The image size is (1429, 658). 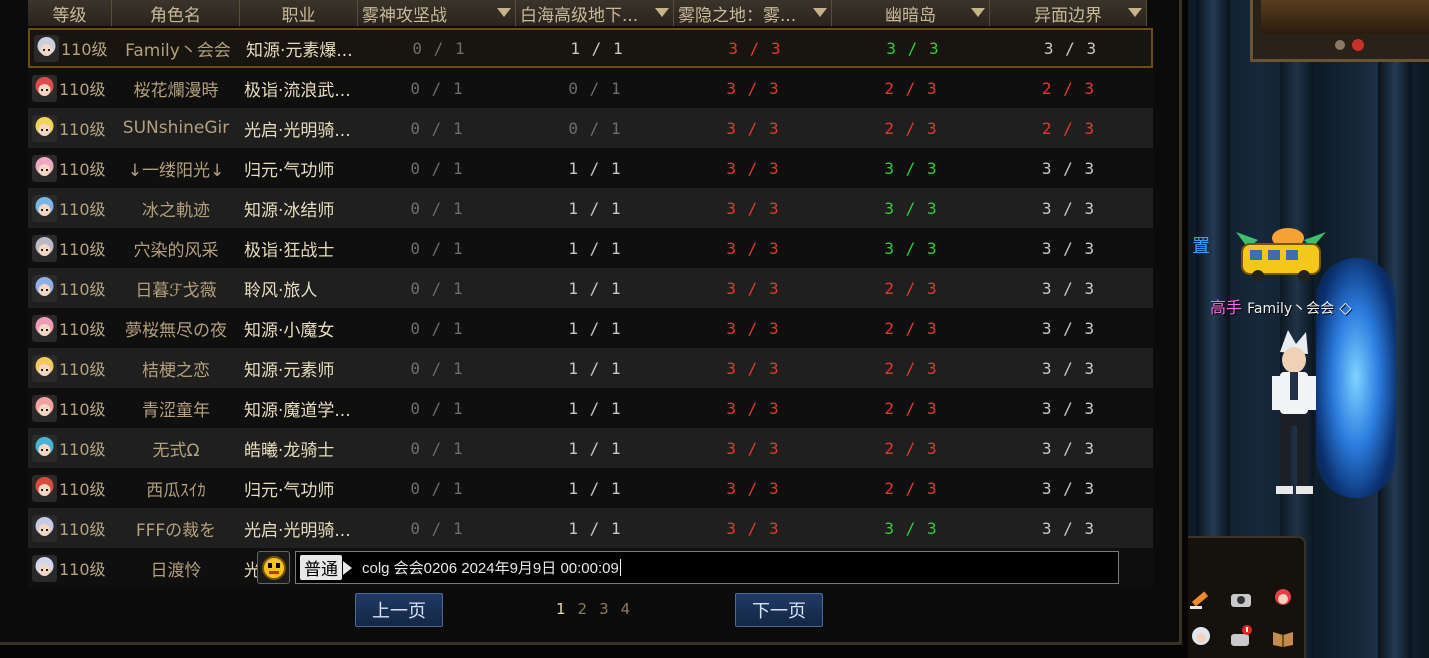 I want to click on row-job: 皓曦·龙骑士, so click(x=299, y=448).